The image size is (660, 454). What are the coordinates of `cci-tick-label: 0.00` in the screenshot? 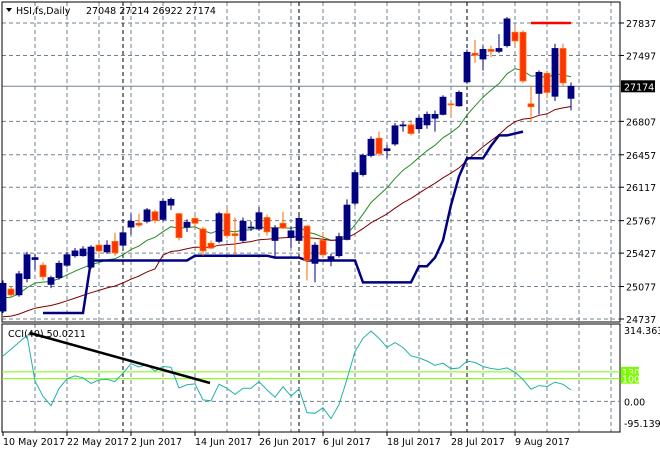 It's located at (634, 402).